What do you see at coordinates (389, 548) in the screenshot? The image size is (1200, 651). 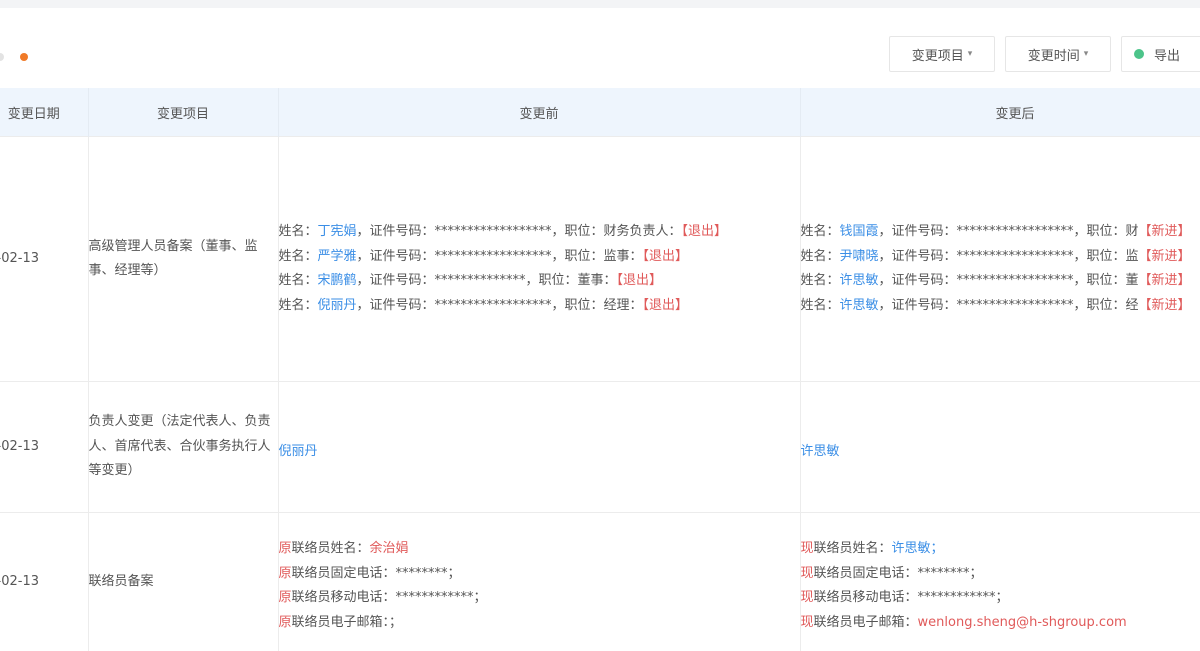 I see `contact-value: 余治娟` at bounding box center [389, 548].